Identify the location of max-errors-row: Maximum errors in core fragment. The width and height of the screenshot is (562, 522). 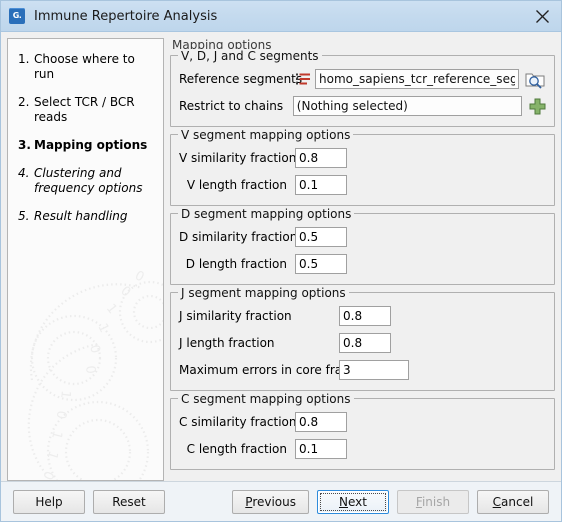
(362, 370).